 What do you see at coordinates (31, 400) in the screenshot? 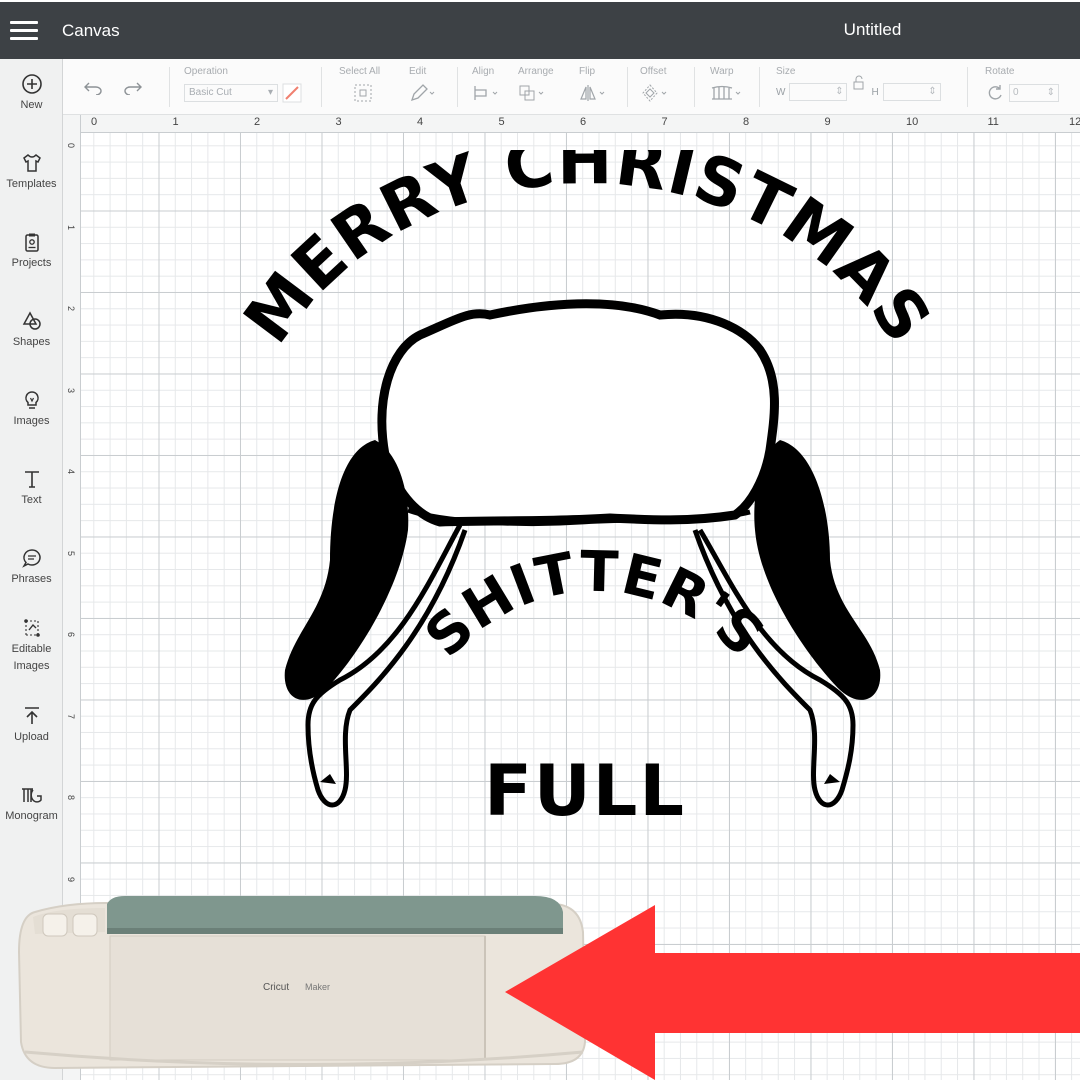
I see `lightbulb-icon` at bounding box center [31, 400].